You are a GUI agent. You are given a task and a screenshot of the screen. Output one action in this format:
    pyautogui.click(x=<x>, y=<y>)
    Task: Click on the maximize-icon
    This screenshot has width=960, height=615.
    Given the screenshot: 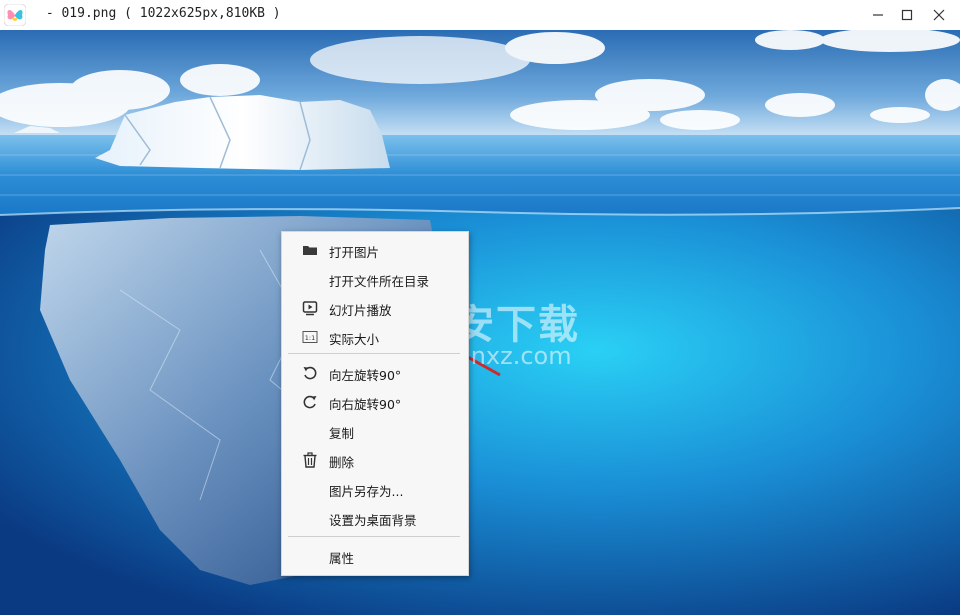 What is the action you would take?
    pyautogui.click(x=907, y=15)
    